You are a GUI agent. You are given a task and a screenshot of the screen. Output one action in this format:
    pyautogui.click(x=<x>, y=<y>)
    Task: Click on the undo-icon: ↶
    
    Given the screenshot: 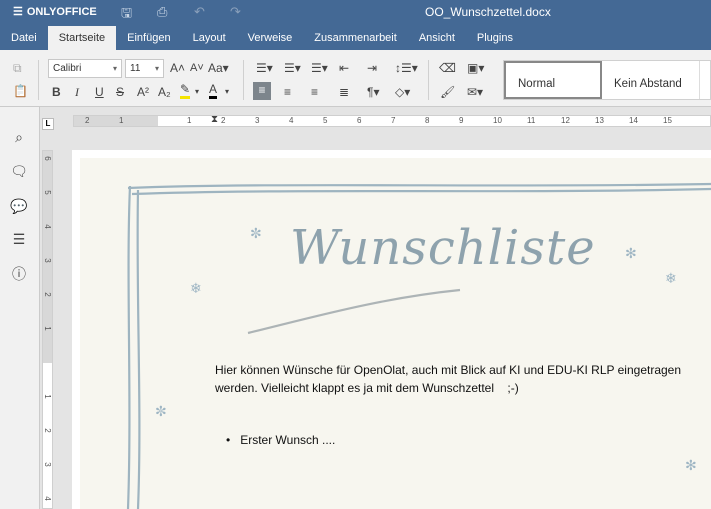 What is the action you would take?
    pyautogui.click(x=199, y=12)
    